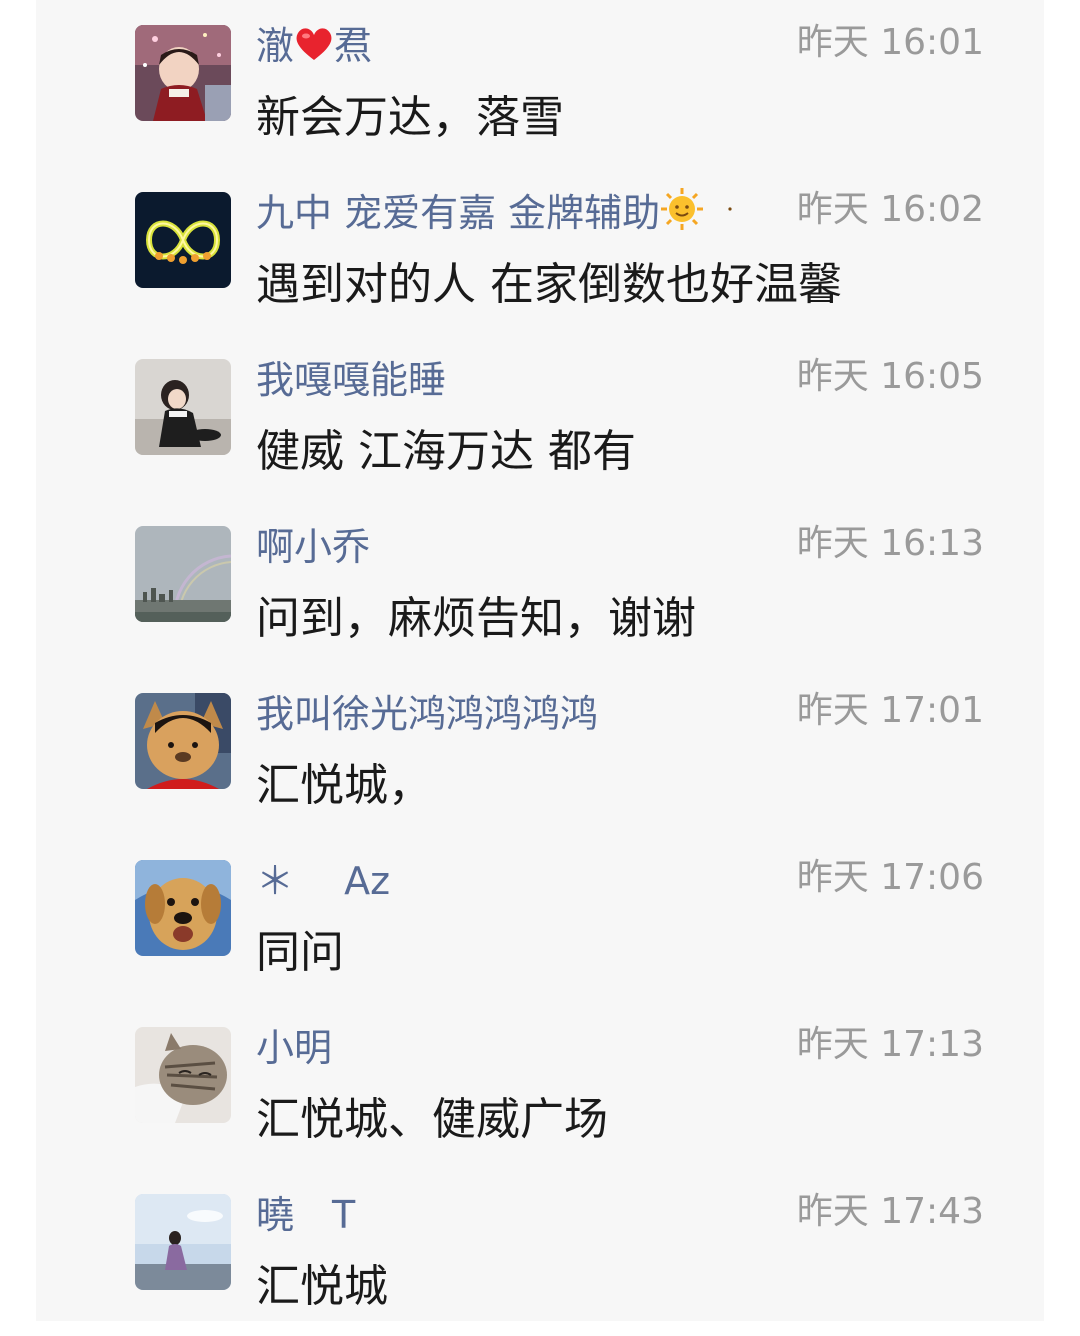 The height and width of the screenshot is (1336, 1080). I want to click on comment-item: 曉 T 昨天 17:43 汇悦城, so click(540, 1252).